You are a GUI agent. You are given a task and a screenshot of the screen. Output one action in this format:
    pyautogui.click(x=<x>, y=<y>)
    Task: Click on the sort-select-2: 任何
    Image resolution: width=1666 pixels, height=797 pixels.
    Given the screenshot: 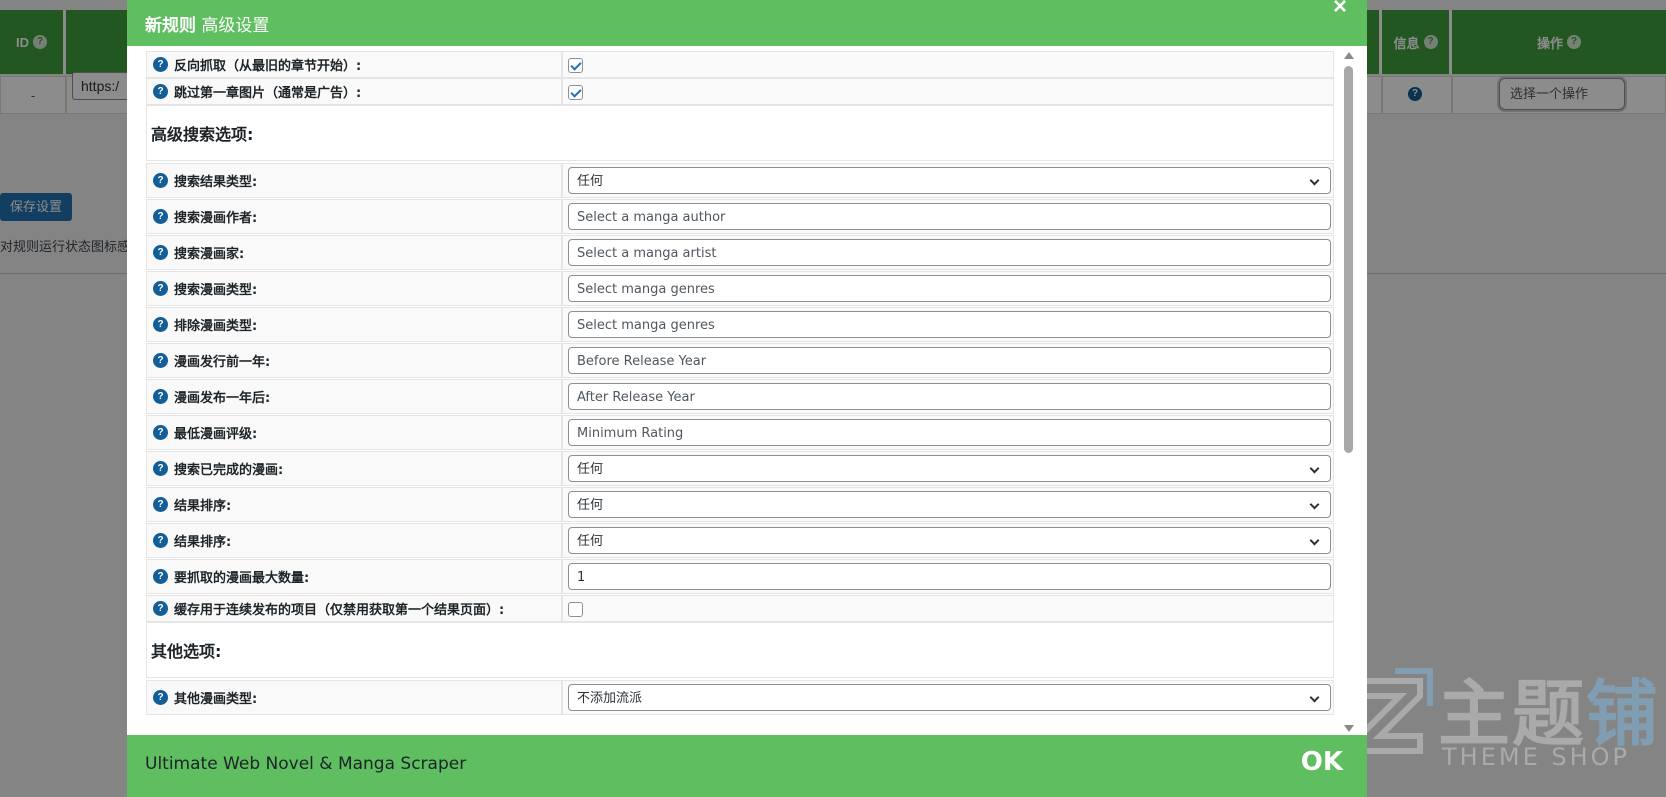 What is the action you would take?
    pyautogui.click(x=949, y=540)
    